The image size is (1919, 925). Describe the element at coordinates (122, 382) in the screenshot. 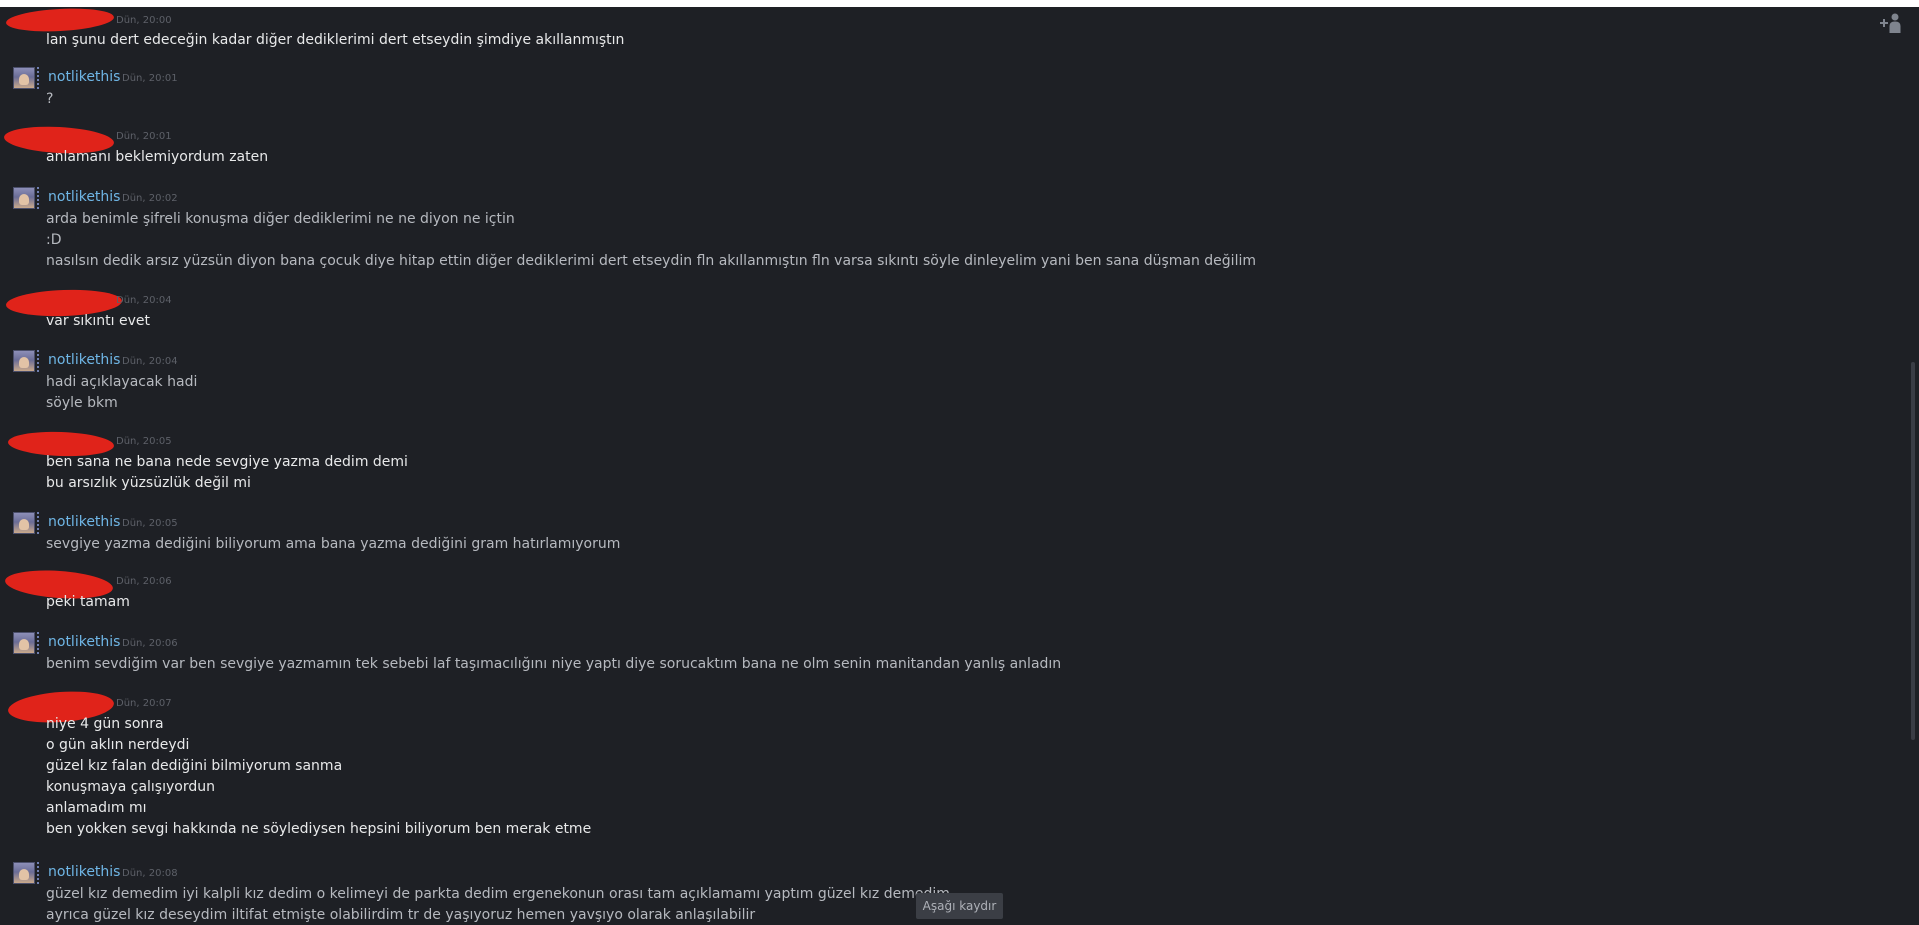

I see `message-line: hadi açıklayacak hadi` at that location.